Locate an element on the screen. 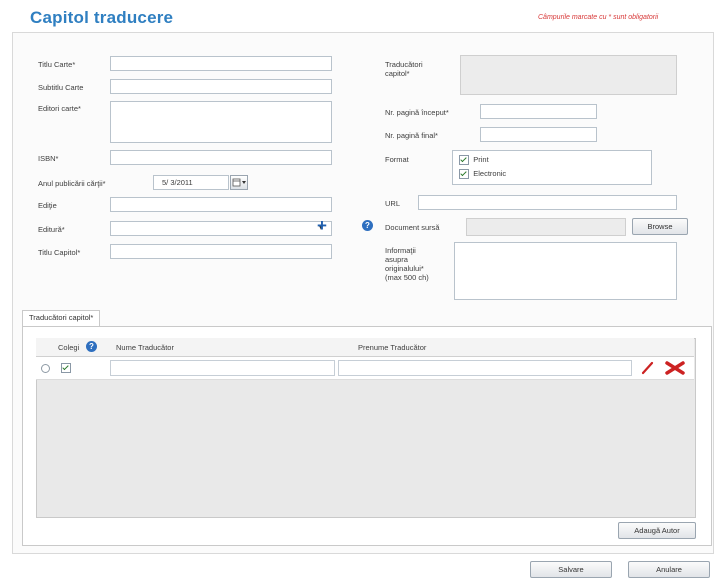 The image size is (724, 587). nr-pagina-final-input is located at coordinates (538, 134).